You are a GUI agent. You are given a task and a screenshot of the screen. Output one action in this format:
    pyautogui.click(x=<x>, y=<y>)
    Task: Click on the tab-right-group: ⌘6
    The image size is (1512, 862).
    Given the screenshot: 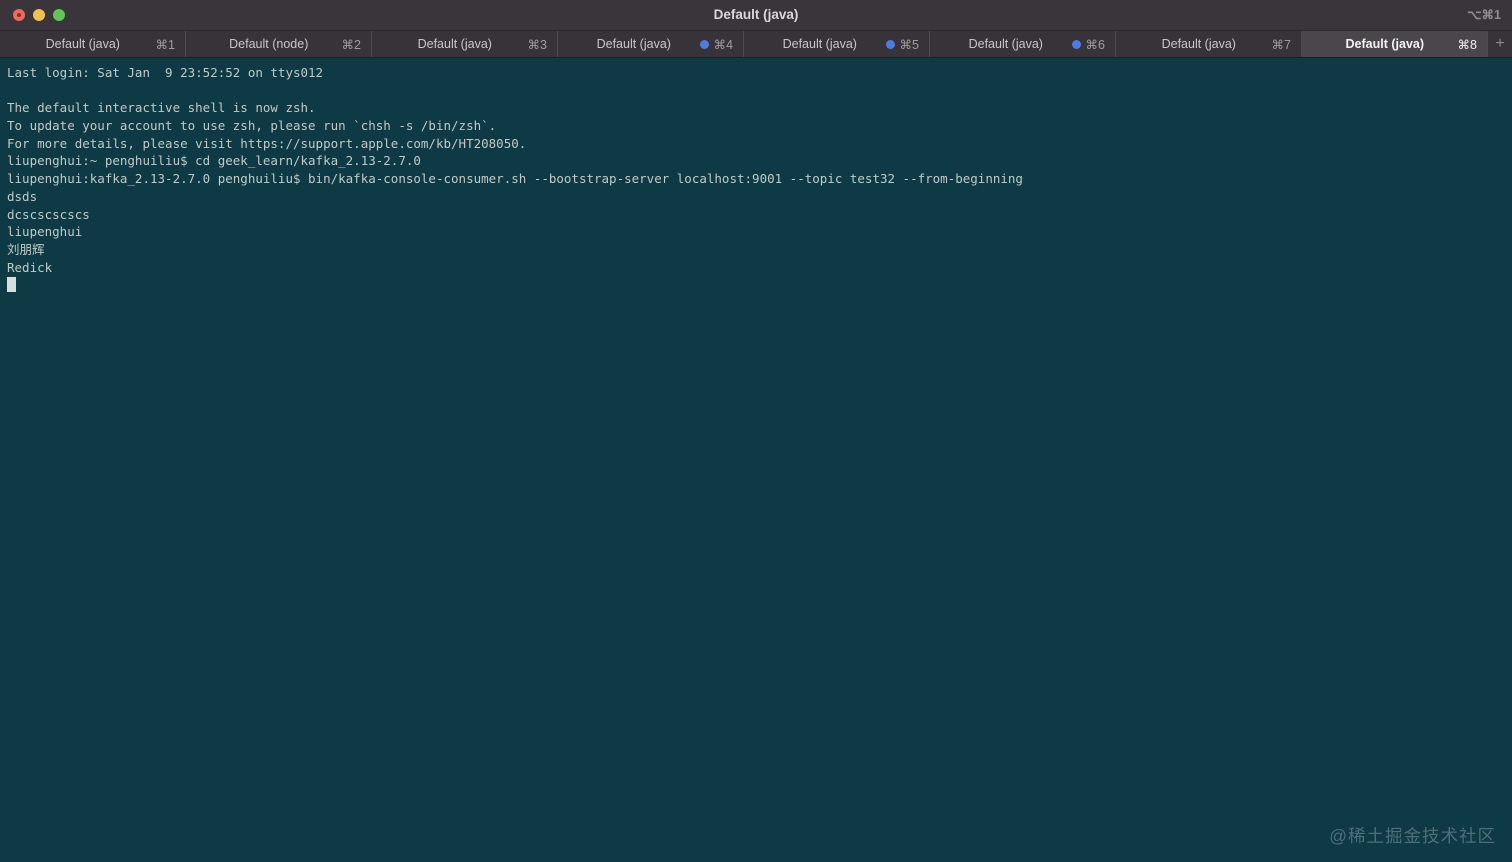 What is the action you would take?
    pyautogui.click(x=1088, y=44)
    